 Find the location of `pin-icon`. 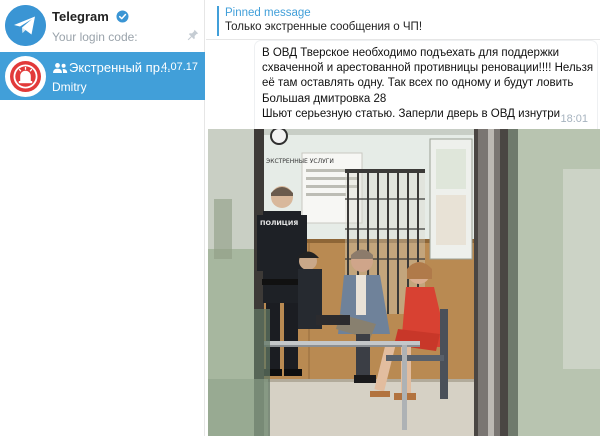

pin-icon is located at coordinates (193, 35).